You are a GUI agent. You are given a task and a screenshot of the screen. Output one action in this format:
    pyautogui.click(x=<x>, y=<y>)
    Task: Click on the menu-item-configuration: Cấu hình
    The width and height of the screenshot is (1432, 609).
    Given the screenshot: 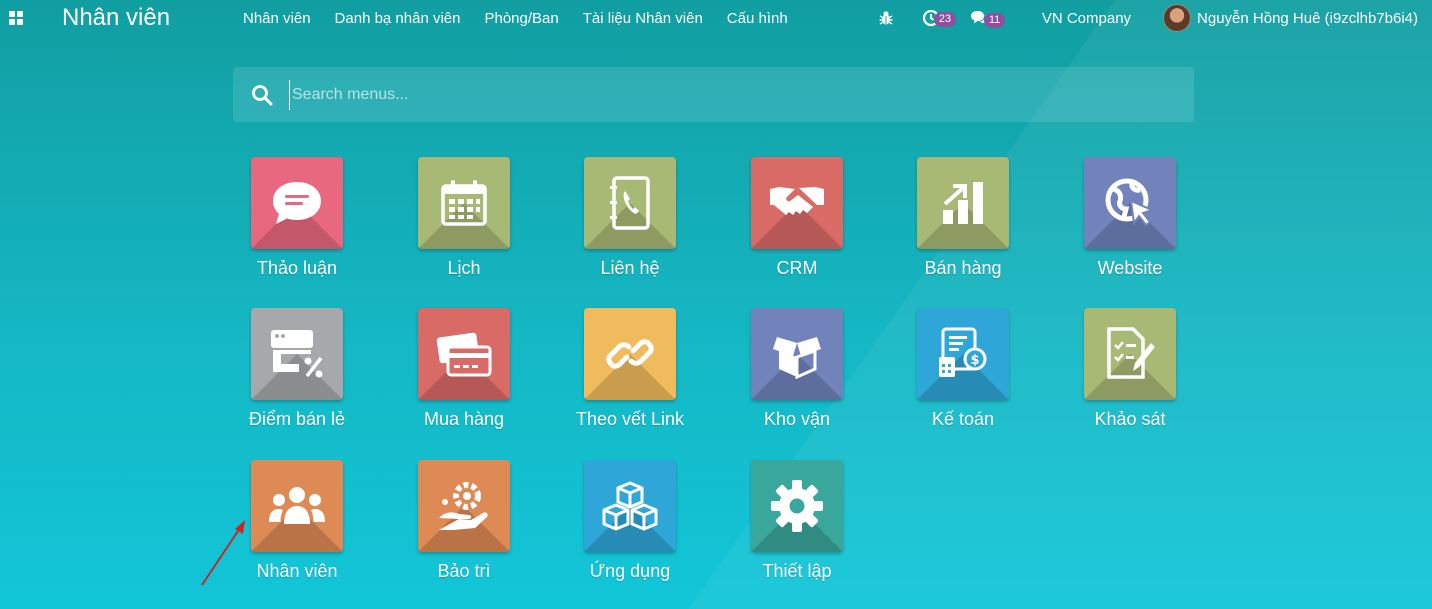 What is the action you would take?
    pyautogui.click(x=757, y=18)
    